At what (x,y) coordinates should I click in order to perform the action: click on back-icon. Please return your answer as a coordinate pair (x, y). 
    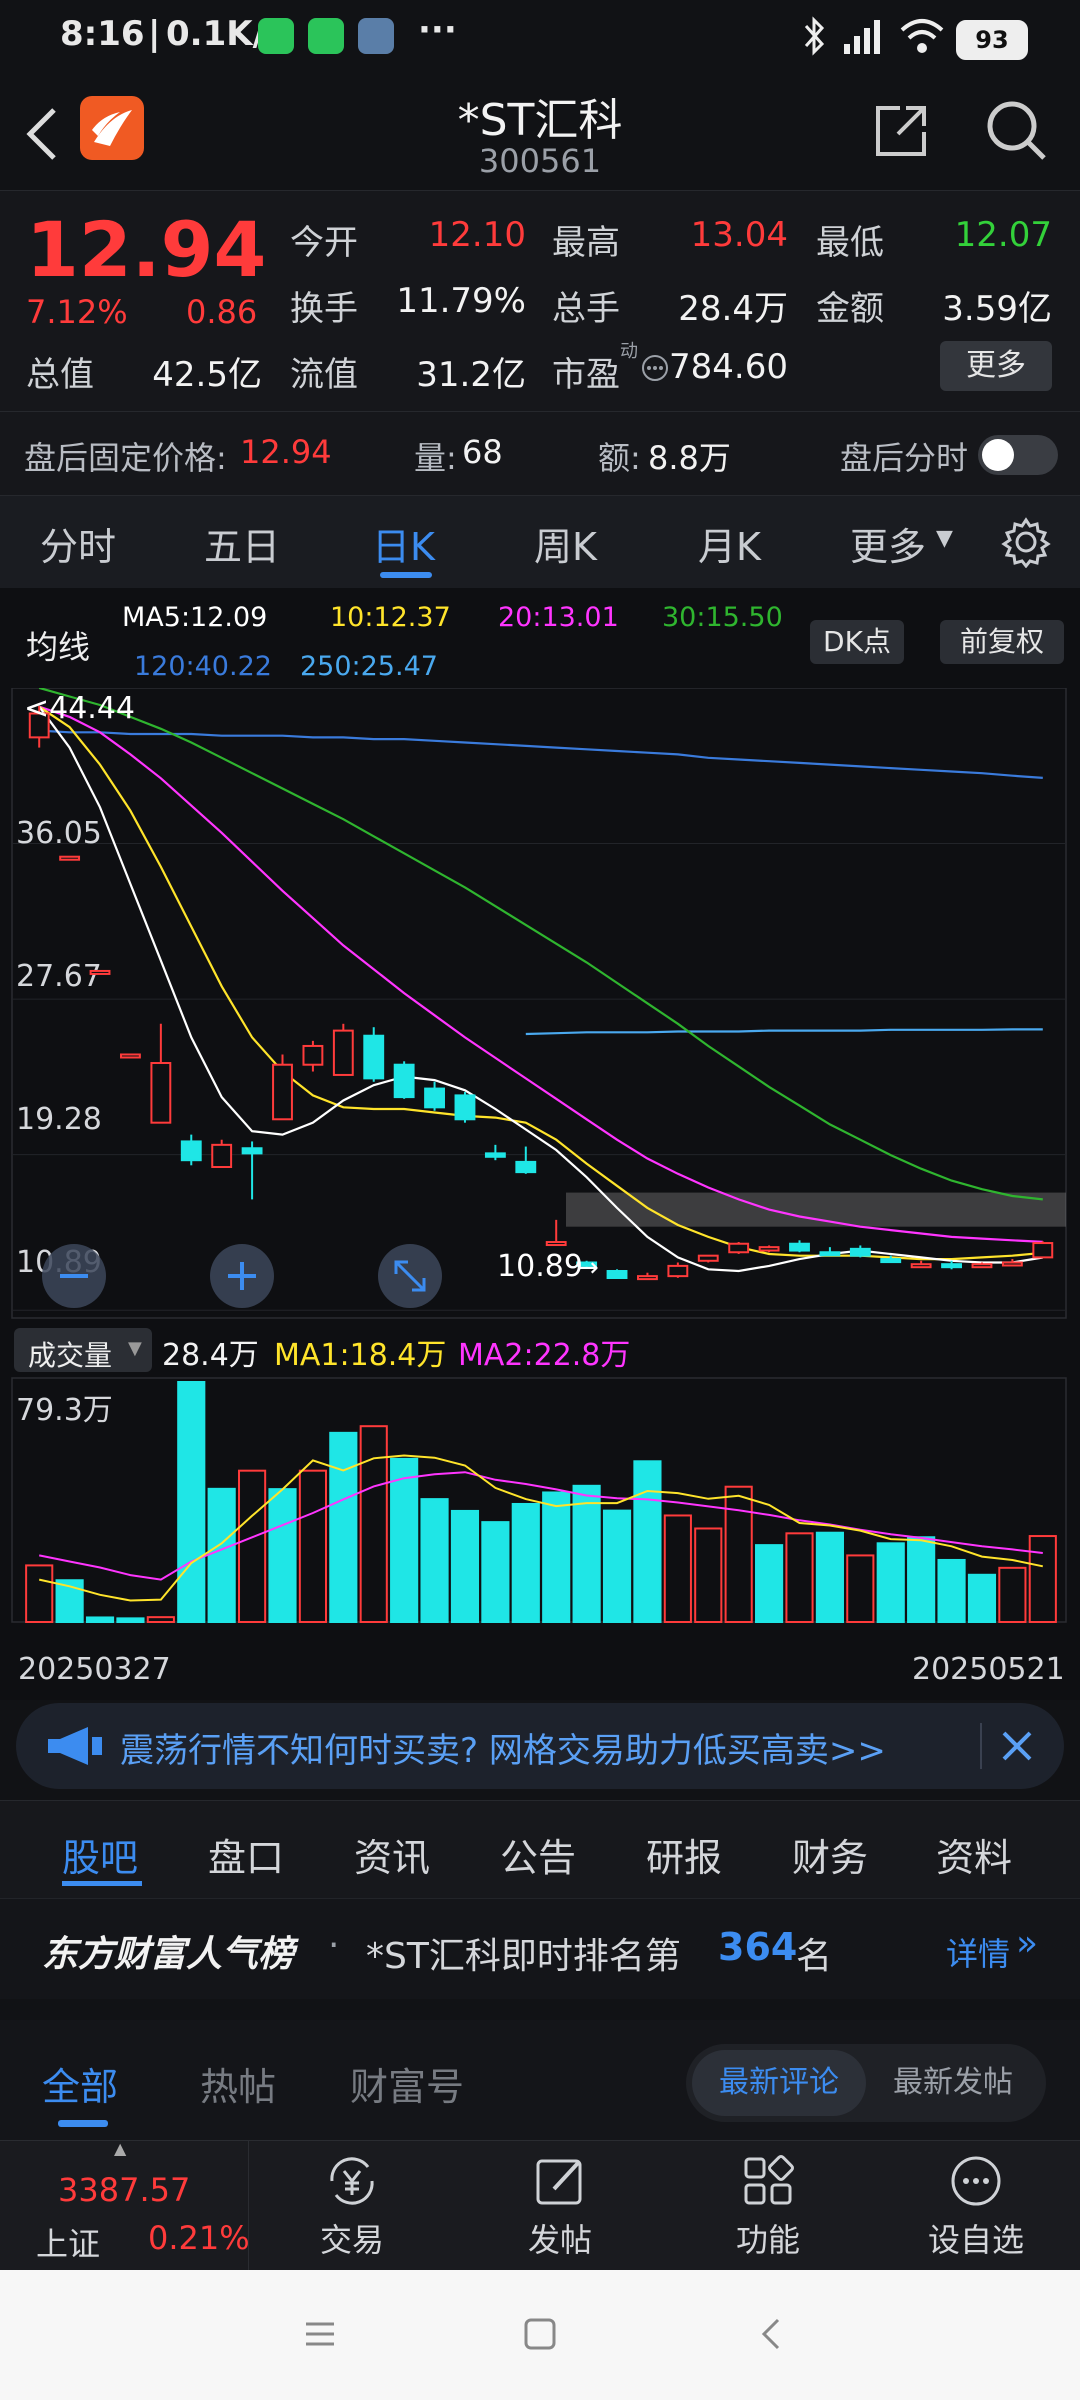
    Looking at the image, I should click on (42, 134).